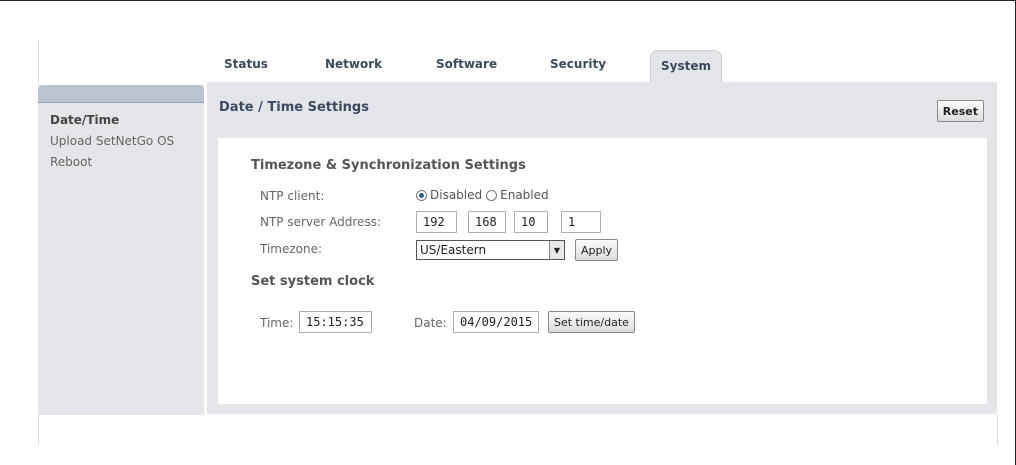 This screenshot has width=1016, height=465. What do you see at coordinates (112, 141) in the screenshot?
I see `sidebar-item-upload-os: Upload SetNetGo OS` at bounding box center [112, 141].